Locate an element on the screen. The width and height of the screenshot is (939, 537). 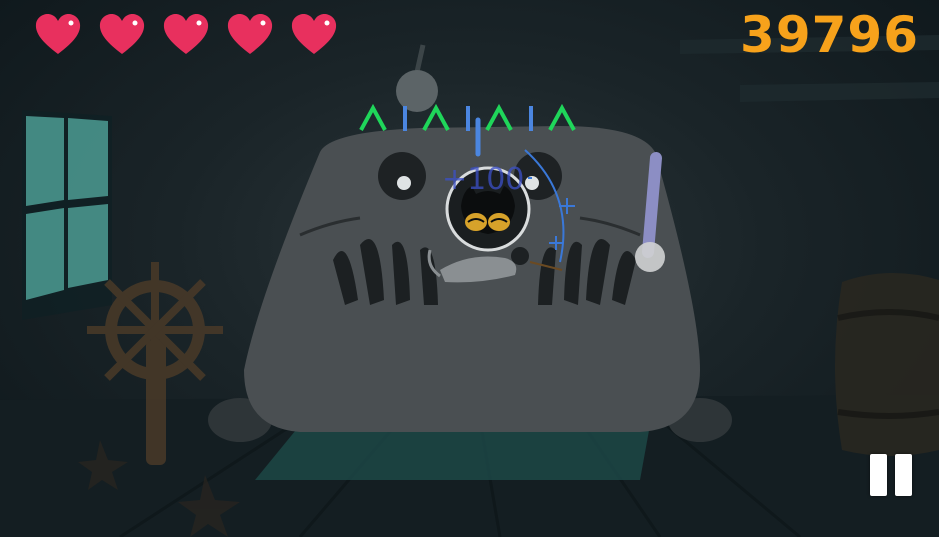
rat-creature is located at coordinates (495, 265).